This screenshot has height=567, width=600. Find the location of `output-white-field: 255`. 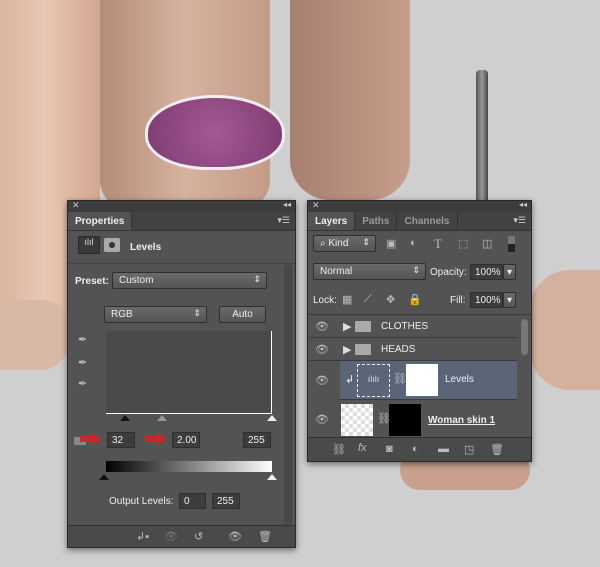

output-white-field: 255 is located at coordinates (226, 501).